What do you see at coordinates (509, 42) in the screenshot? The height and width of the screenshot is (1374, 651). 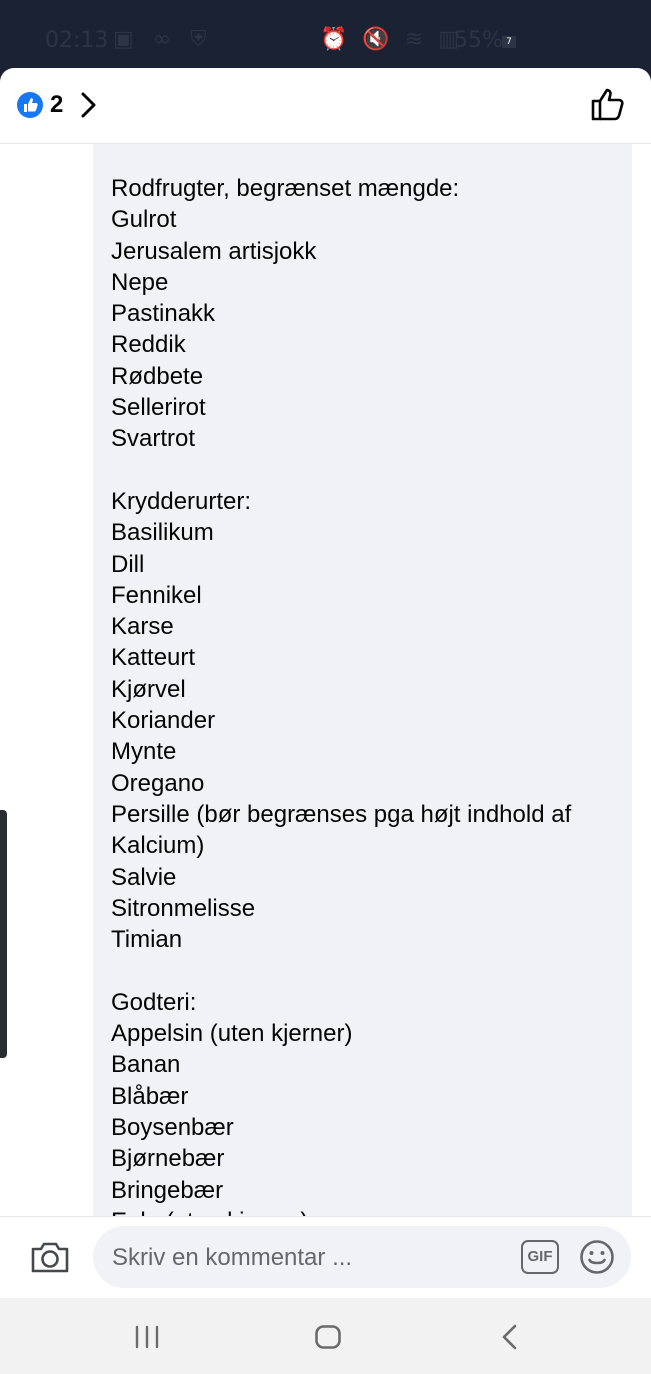 I see `notification-badge: 7` at bounding box center [509, 42].